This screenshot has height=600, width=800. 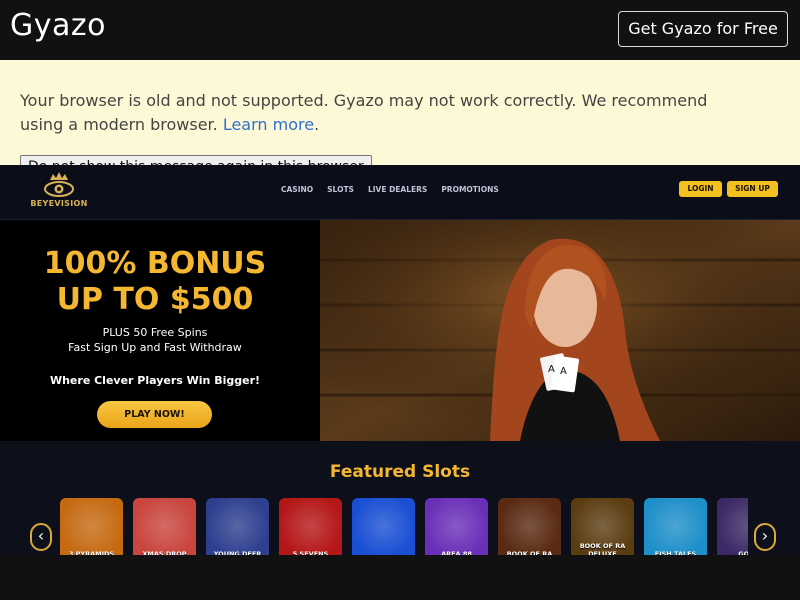 I want to click on nav-promotions: PROMOTIONS, so click(x=469, y=189).